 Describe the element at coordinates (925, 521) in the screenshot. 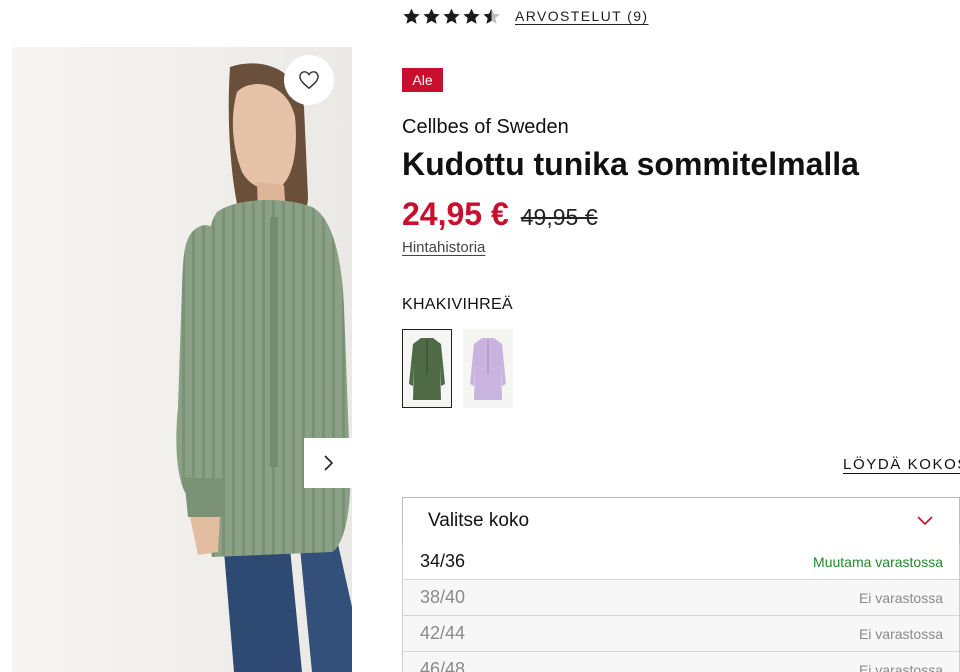

I see `chevron-down-icon` at that location.